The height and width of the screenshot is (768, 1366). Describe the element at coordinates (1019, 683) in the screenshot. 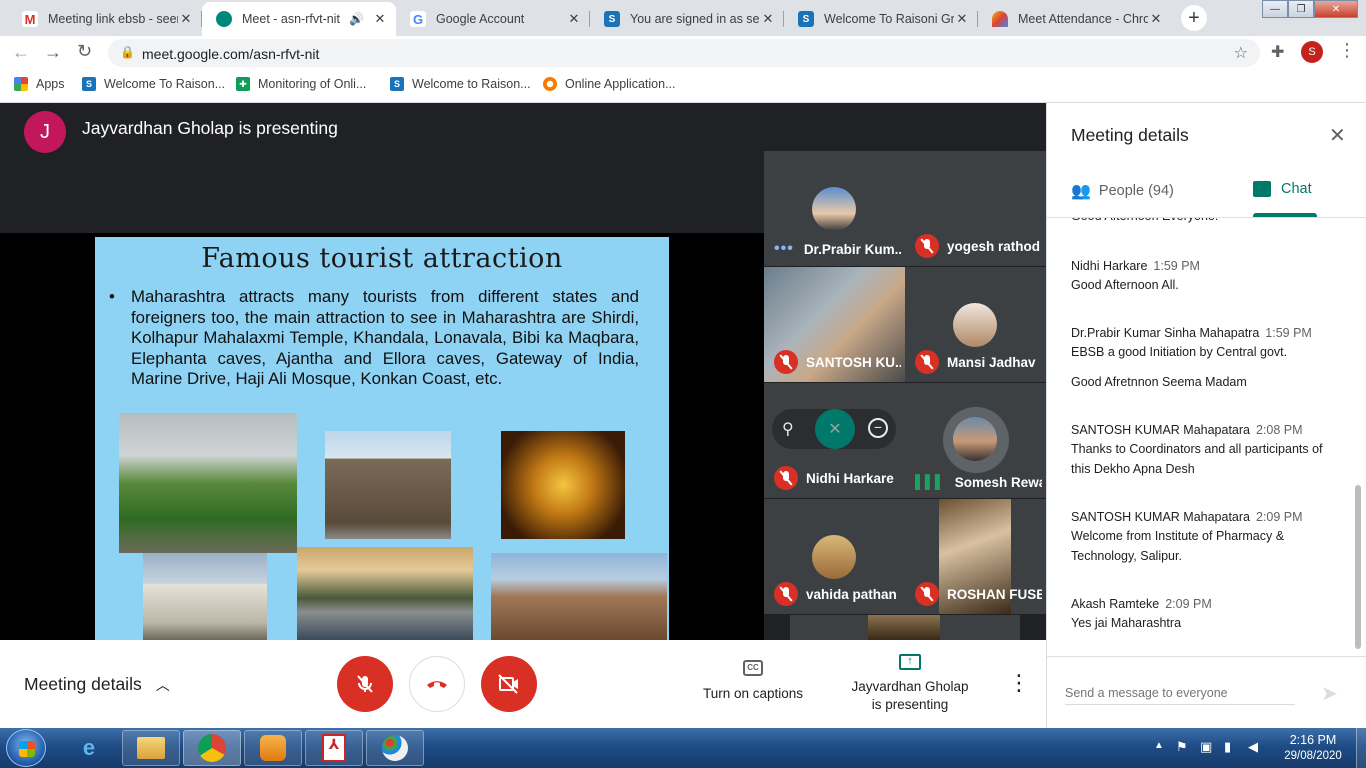

I see `more-options-icon: ⋮` at that location.